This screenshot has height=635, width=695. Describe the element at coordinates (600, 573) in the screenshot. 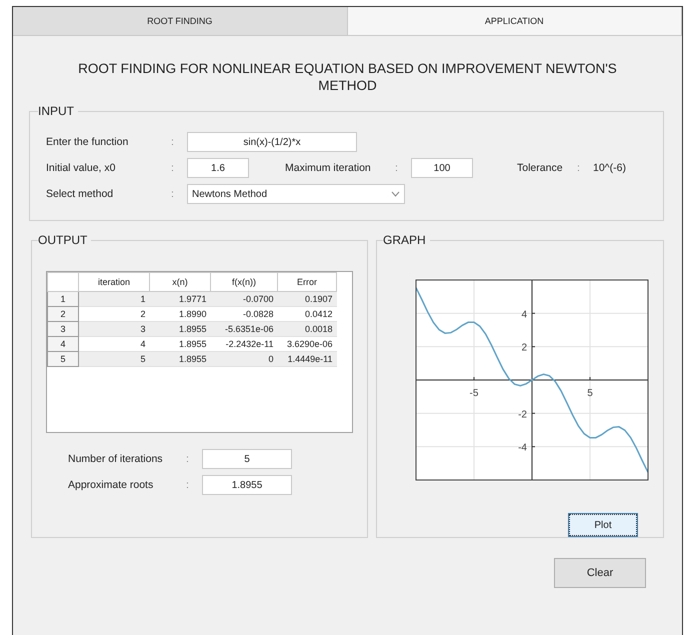

I see `clear-button: Clear` at that location.